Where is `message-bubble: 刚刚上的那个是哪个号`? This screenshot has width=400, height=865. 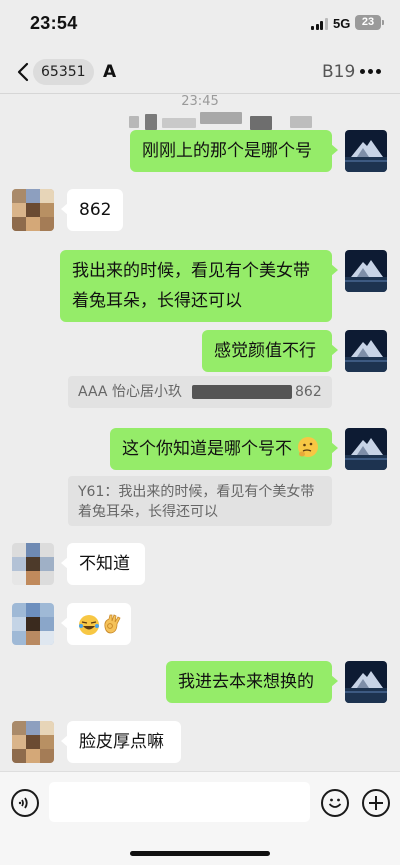
message-bubble: 刚刚上的那个是哪个号 is located at coordinates (234, 151).